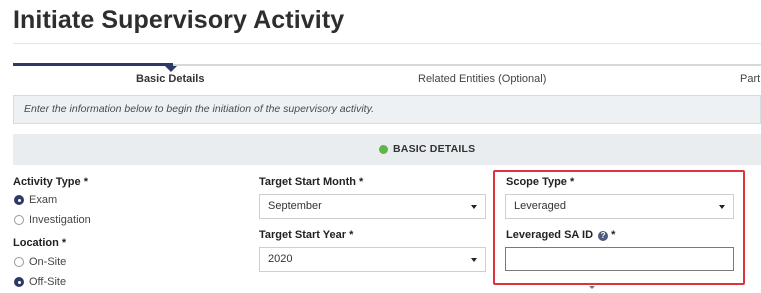 The height and width of the screenshot is (293, 761). Describe the element at coordinates (171, 69) in the screenshot. I see `stepper-active-caret-icon` at that location.